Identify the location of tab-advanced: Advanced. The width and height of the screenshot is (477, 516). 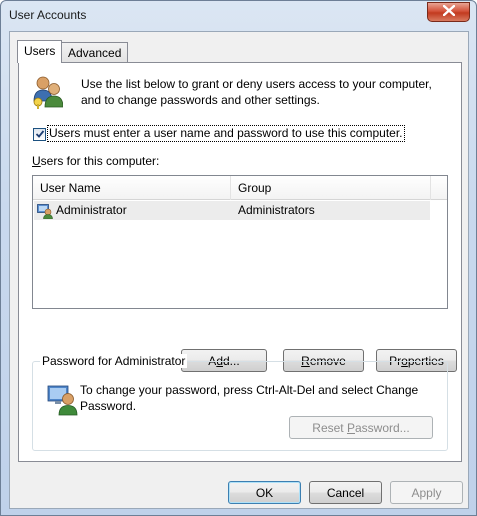
(95, 53).